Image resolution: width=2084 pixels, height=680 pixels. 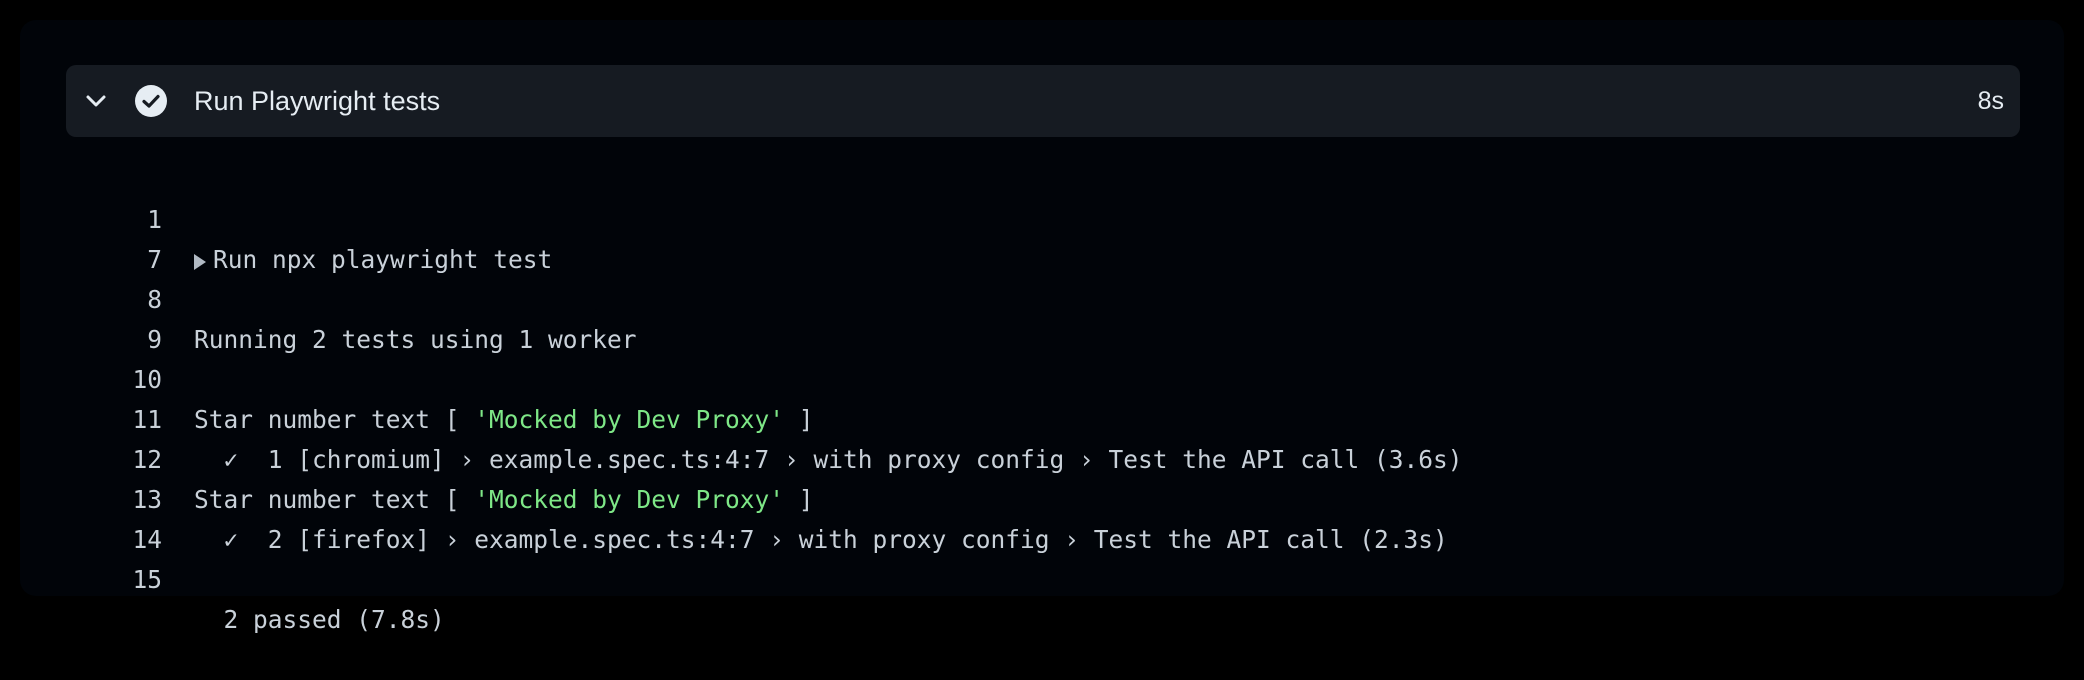 What do you see at coordinates (151, 101) in the screenshot?
I see `check-circle-icon` at bounding box center [151, 101].